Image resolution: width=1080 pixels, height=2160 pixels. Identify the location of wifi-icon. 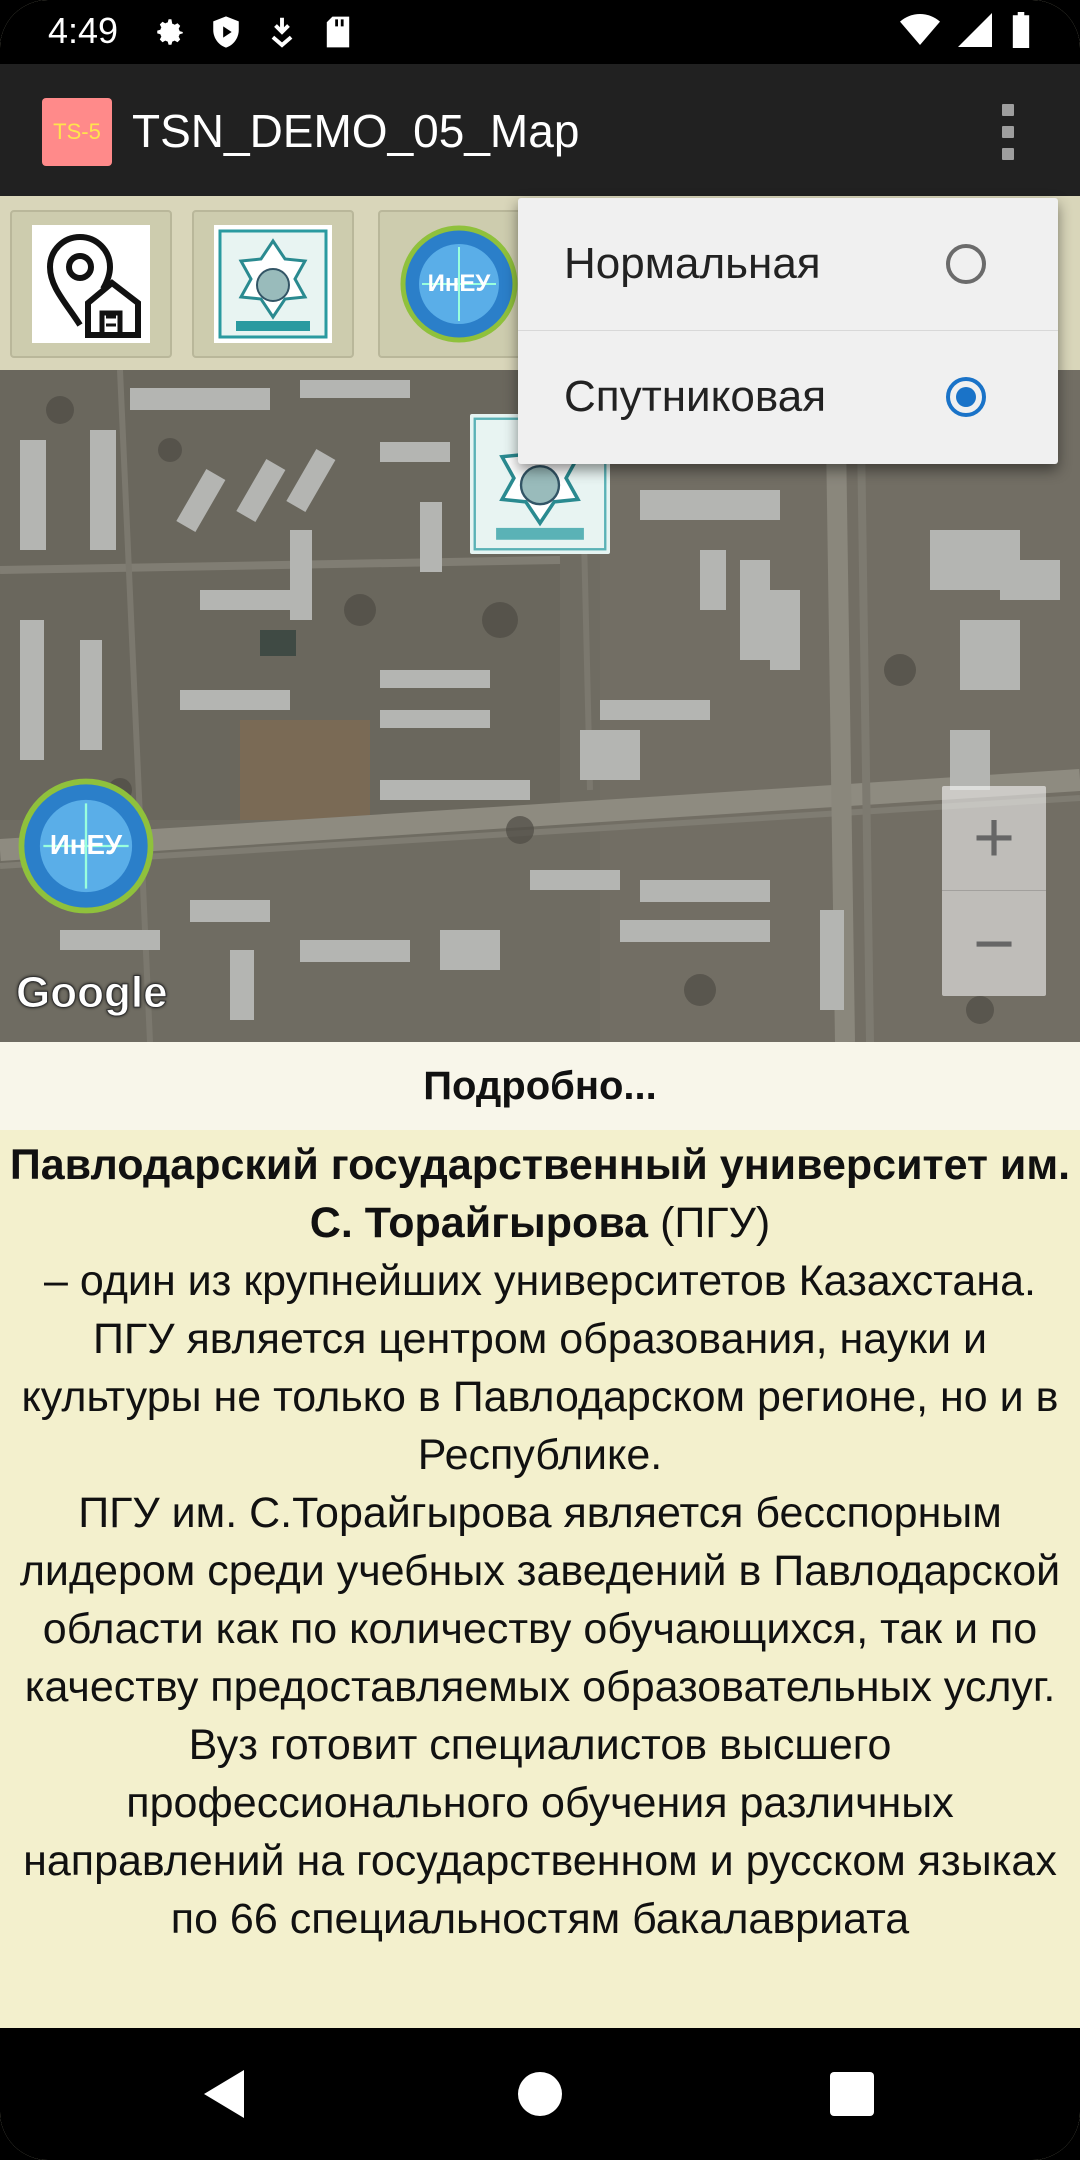
(920, 32).